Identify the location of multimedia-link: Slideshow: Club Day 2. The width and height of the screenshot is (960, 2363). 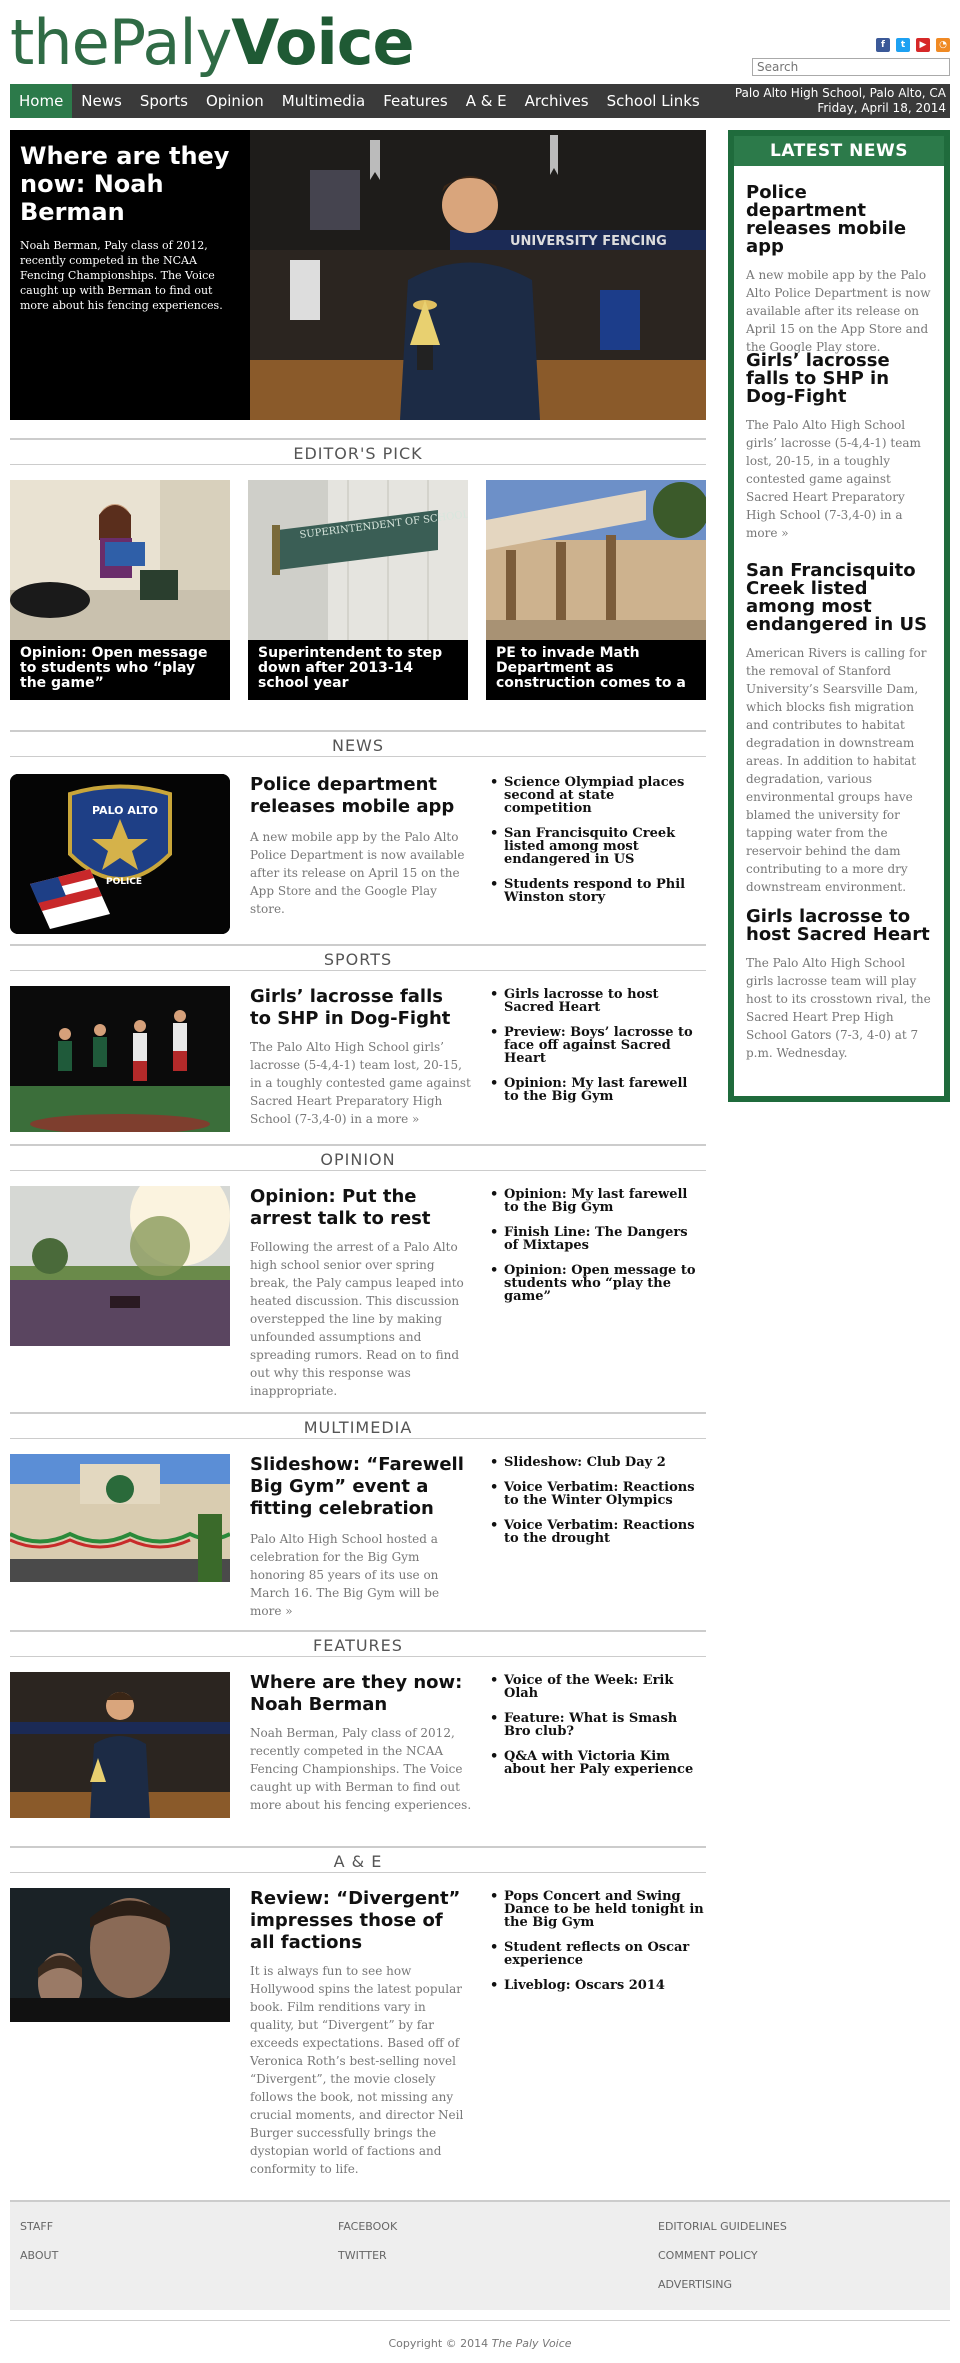
(598, 1462).